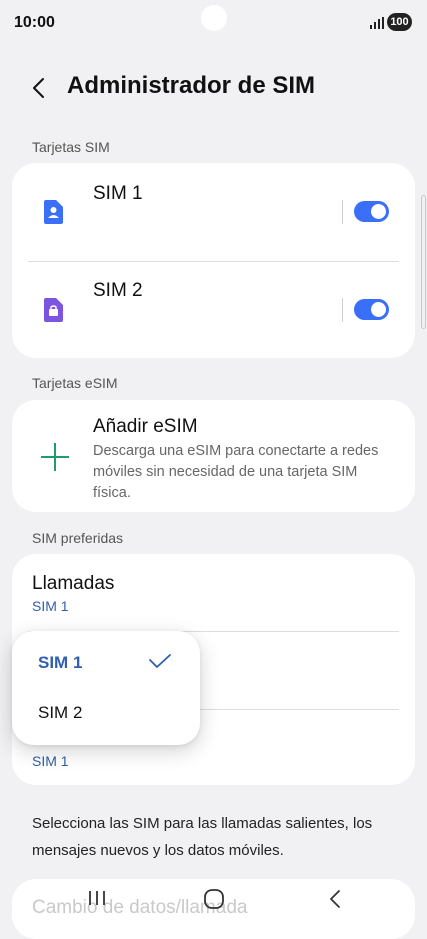 This screenshot has width=427, height=939. I want to click on sim-1-label: SIM 1, so click(118, 193).